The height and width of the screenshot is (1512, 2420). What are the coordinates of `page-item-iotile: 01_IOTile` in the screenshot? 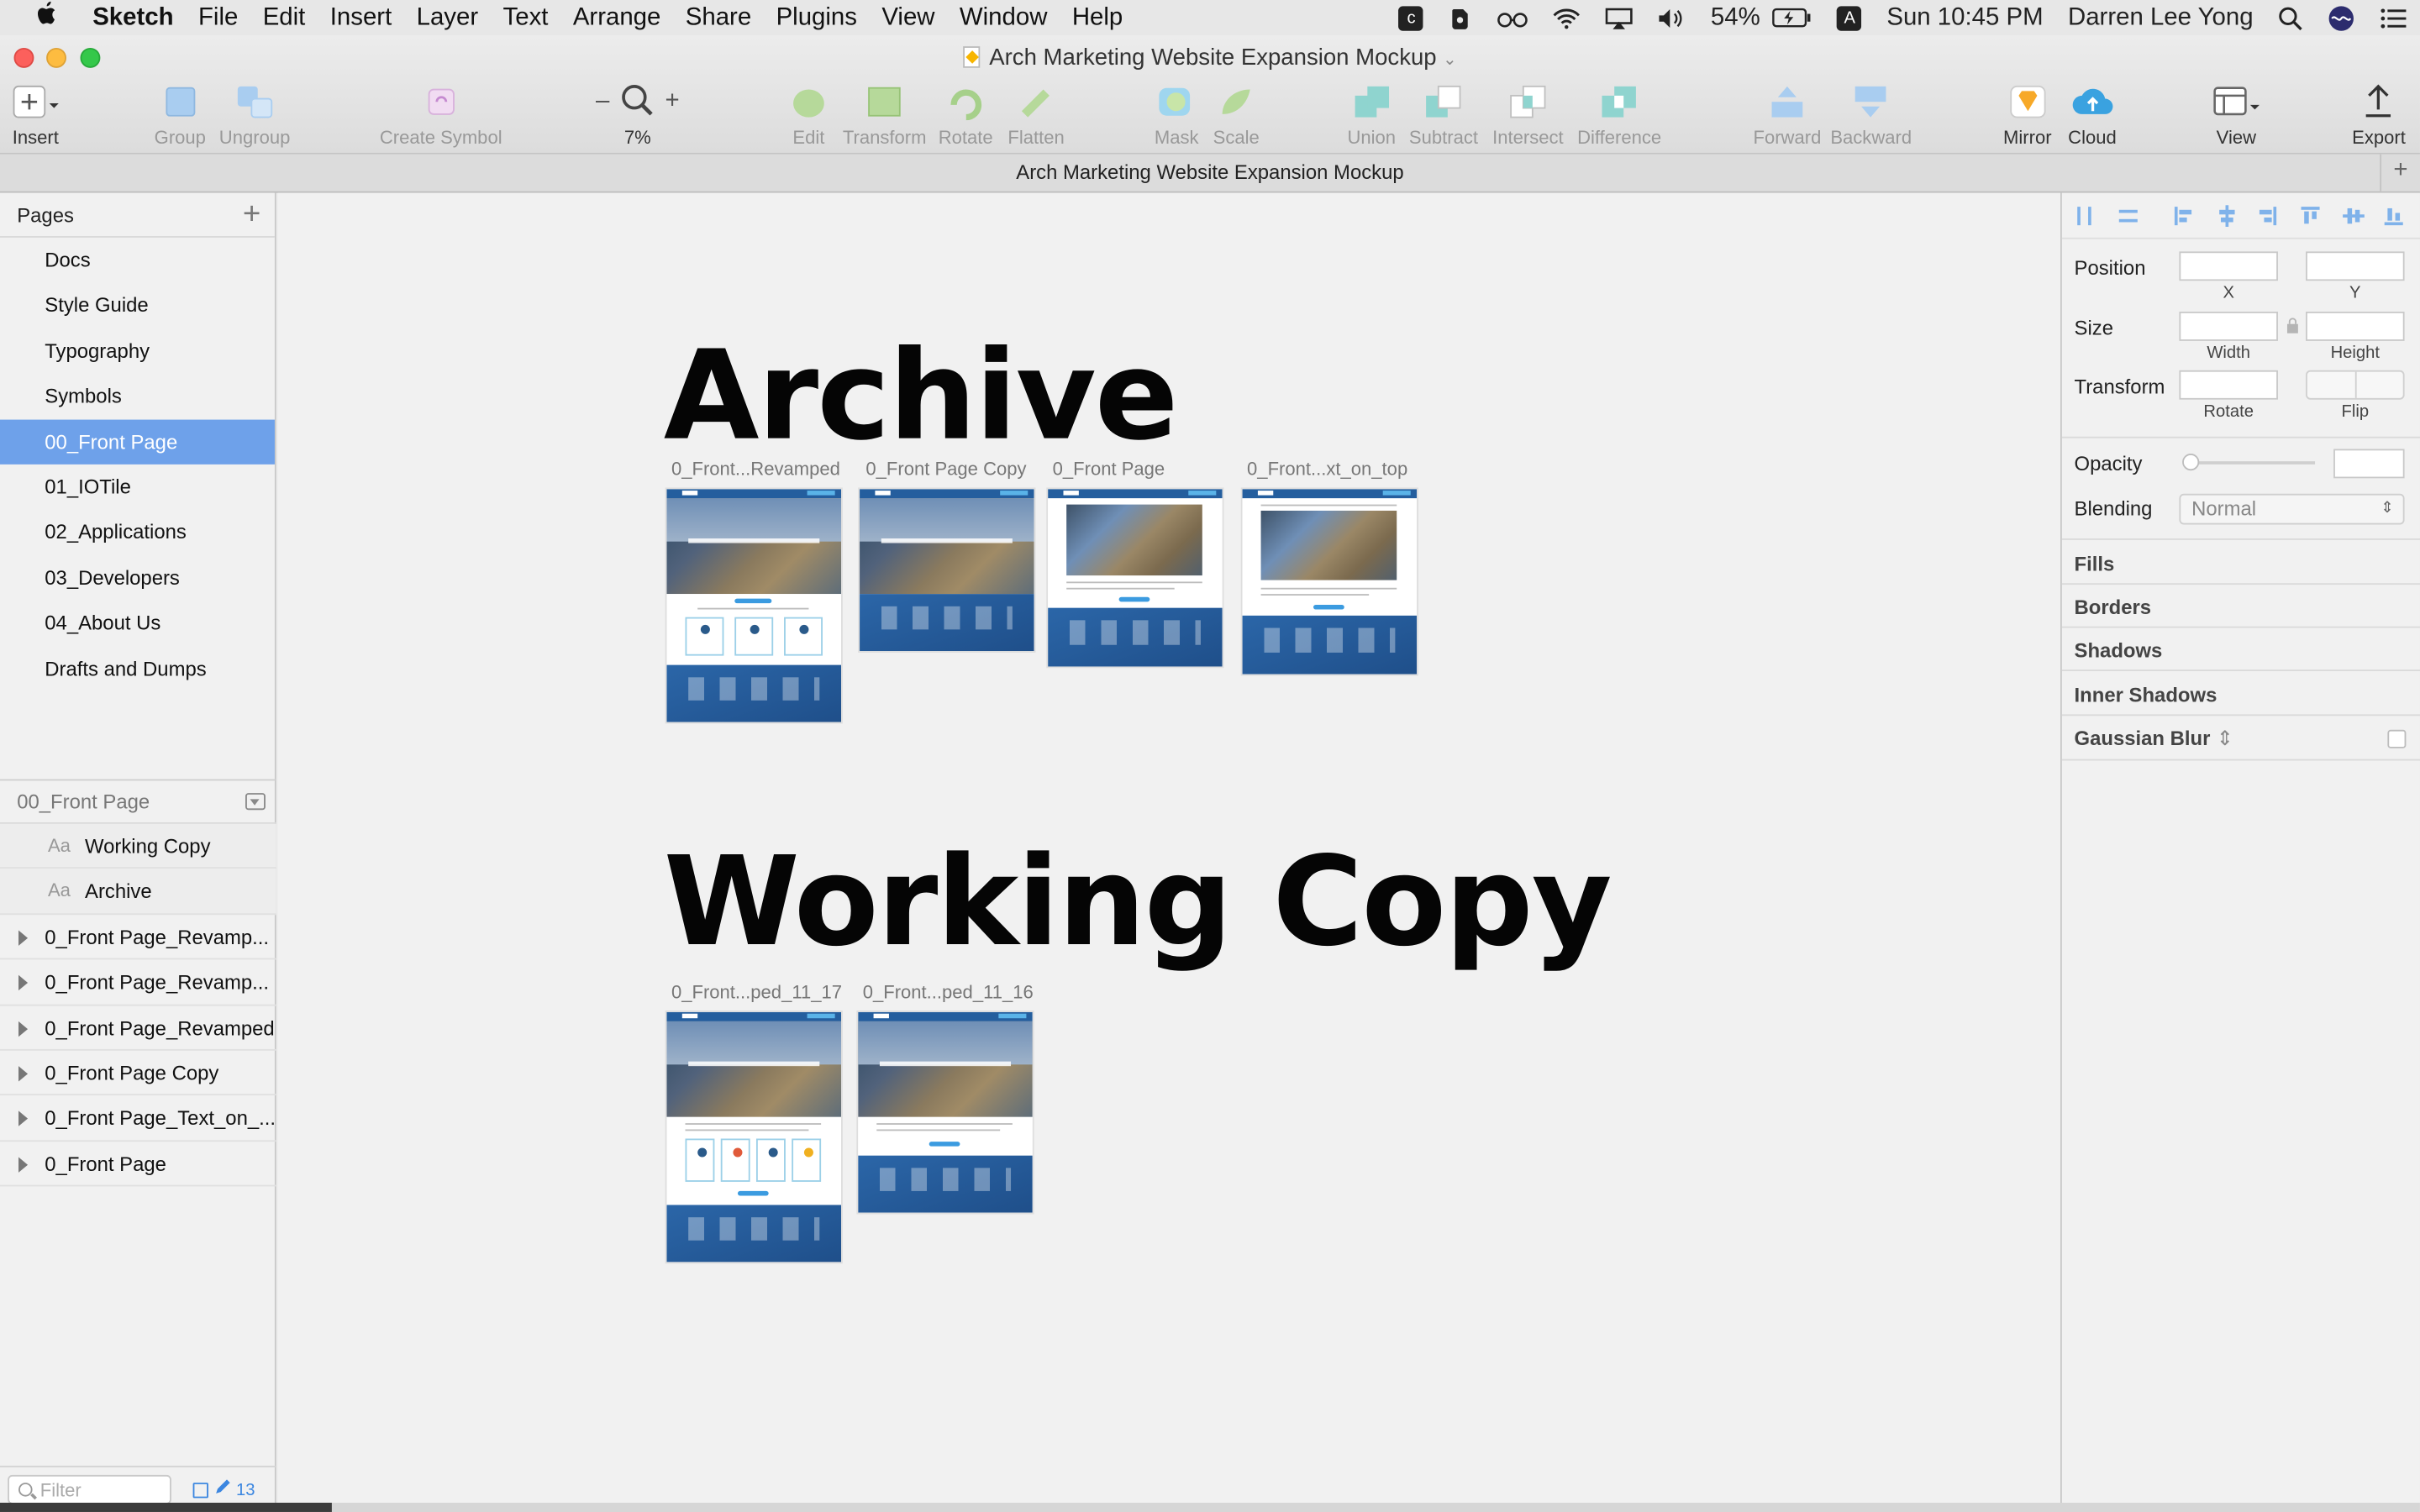 It's located at (138, 487).